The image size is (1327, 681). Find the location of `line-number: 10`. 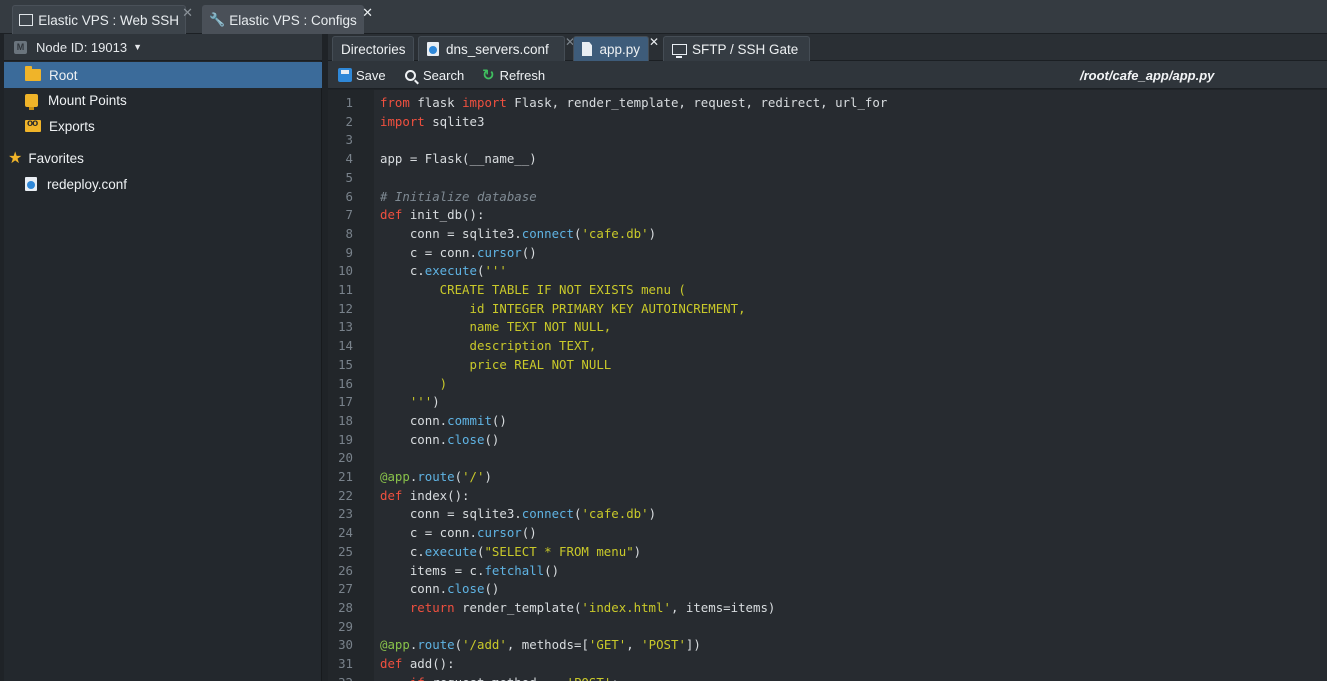

line-number: 10 is located at coordinates (345, 271).